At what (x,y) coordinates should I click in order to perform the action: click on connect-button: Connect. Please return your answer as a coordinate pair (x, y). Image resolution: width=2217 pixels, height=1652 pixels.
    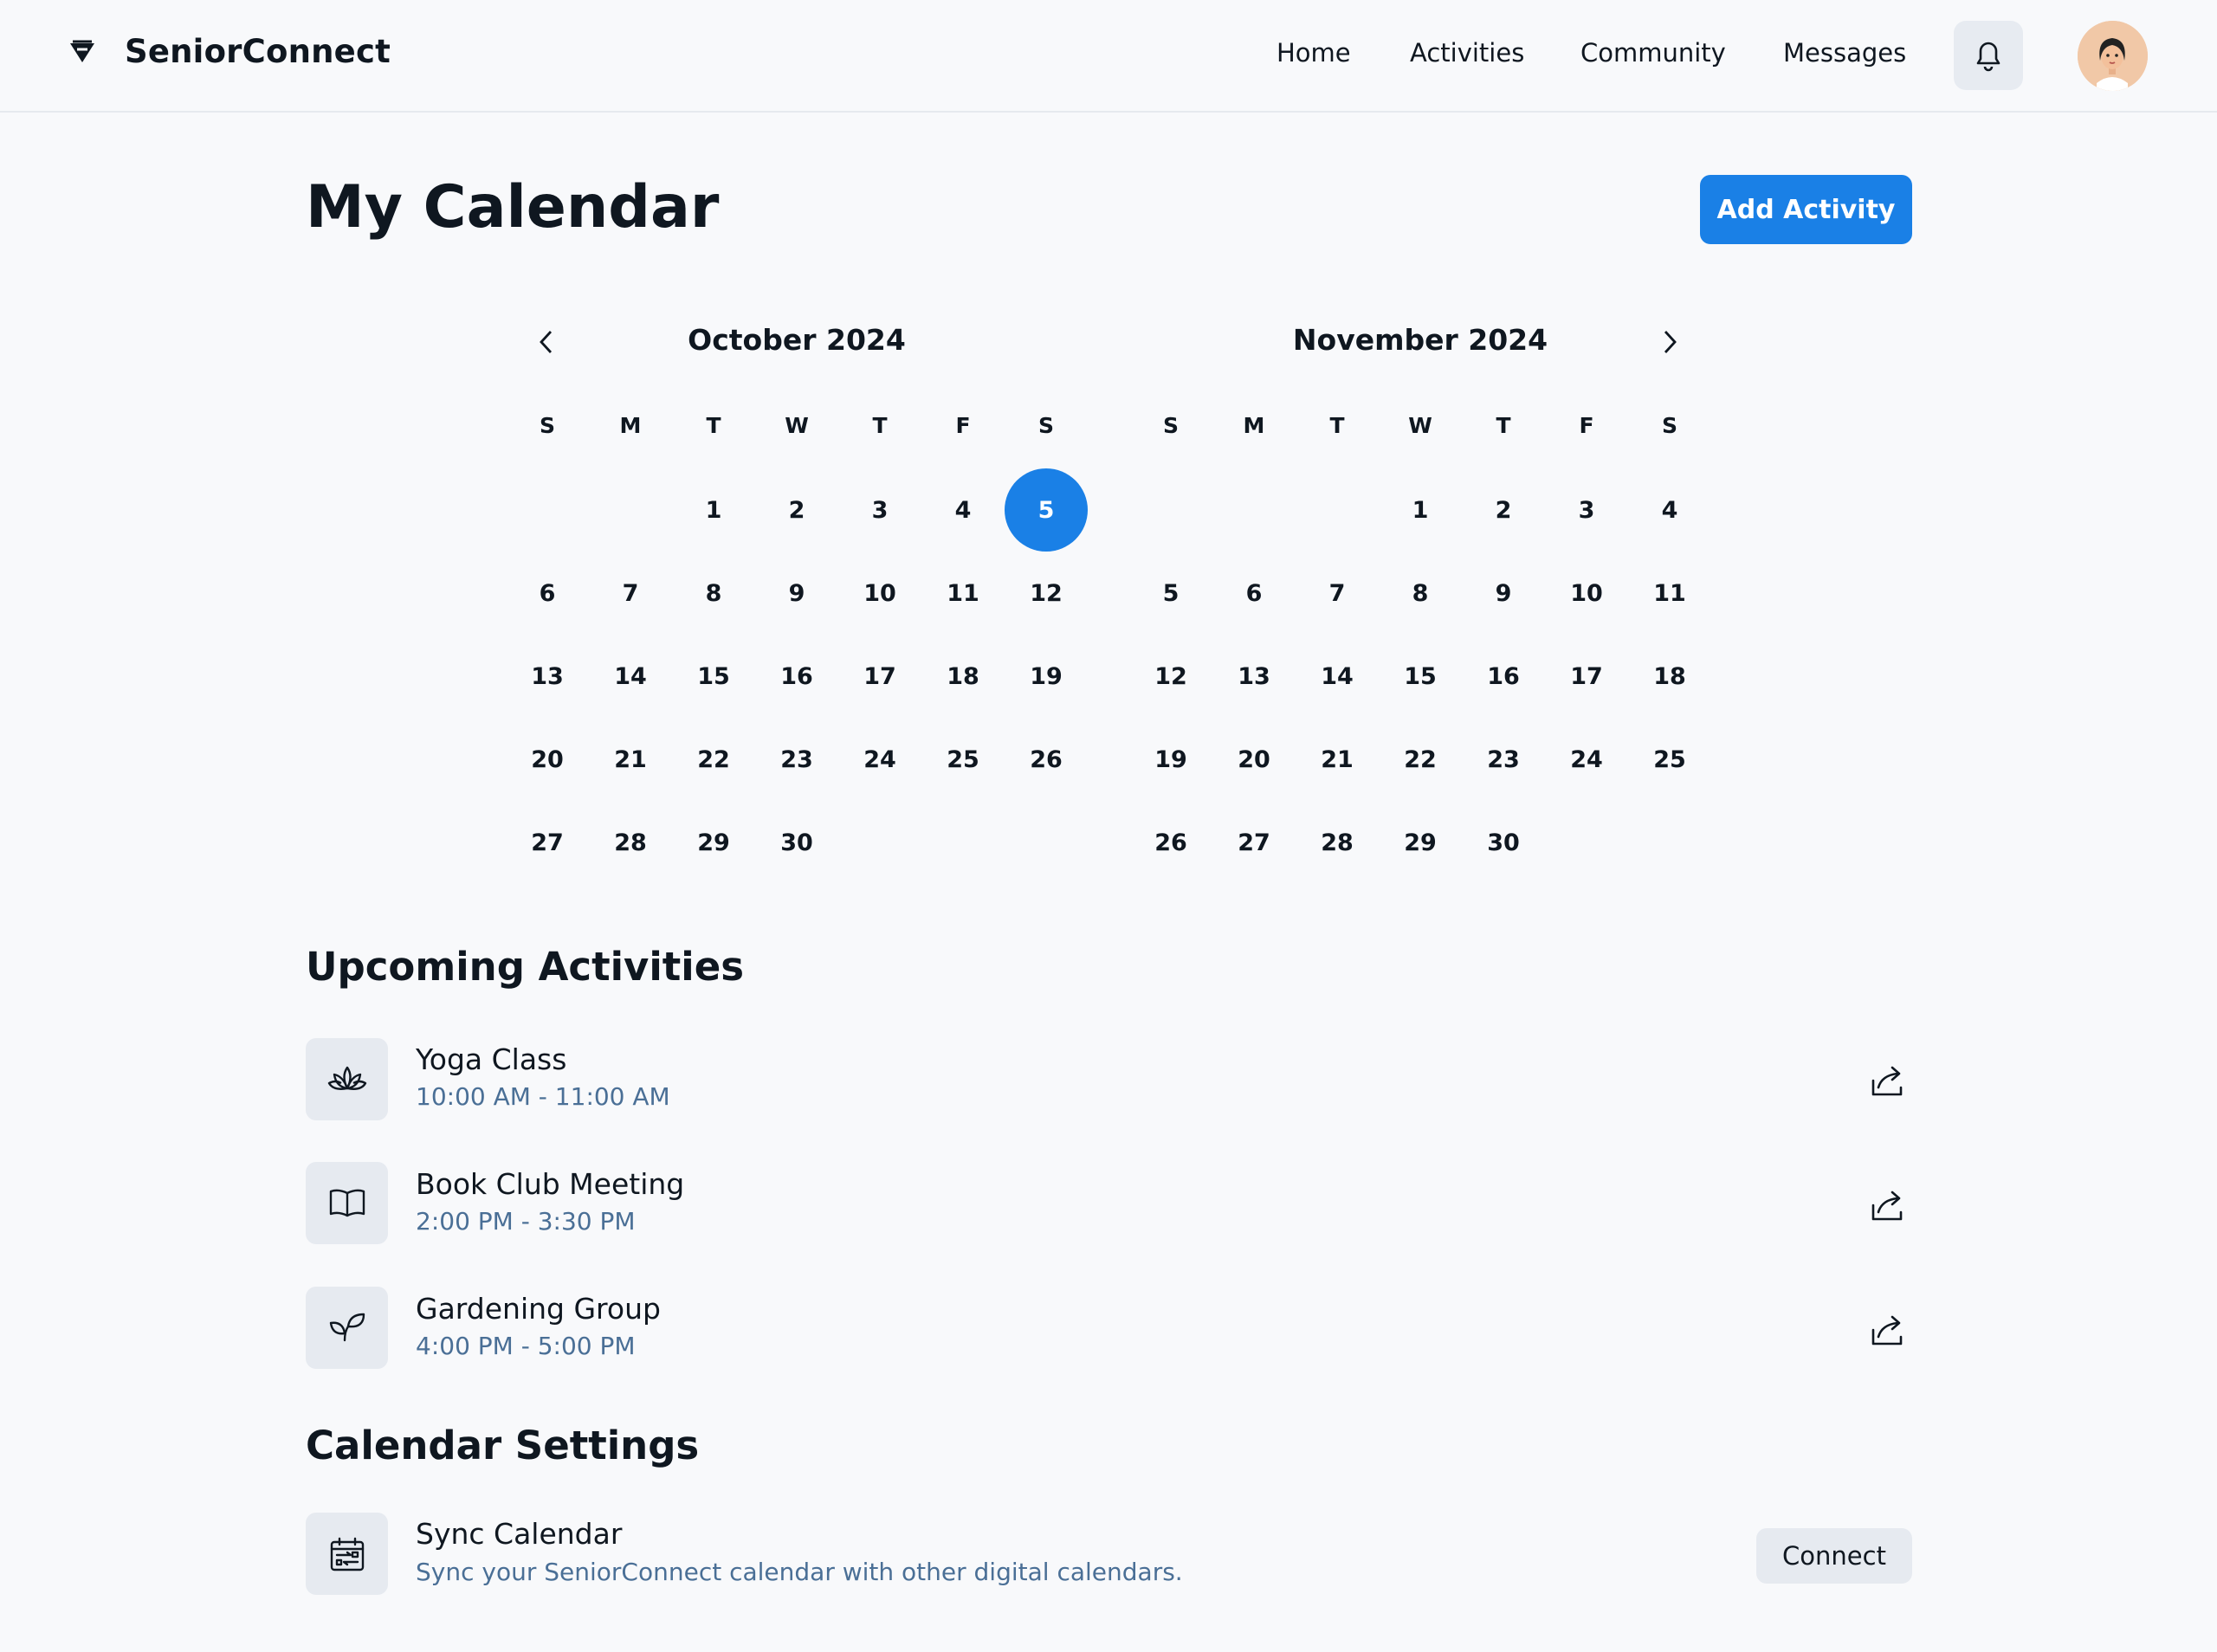
    Looking at the image, I should click on (1834, 1556).